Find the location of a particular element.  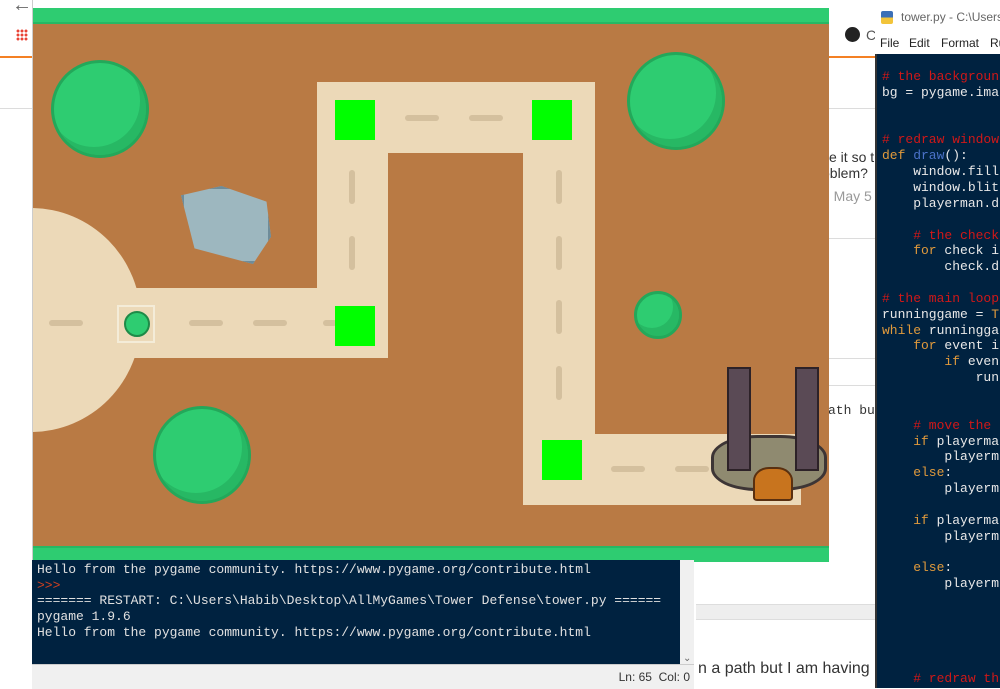

shell-line: pygame 1.9.6 is located at coordinates (84, 617).